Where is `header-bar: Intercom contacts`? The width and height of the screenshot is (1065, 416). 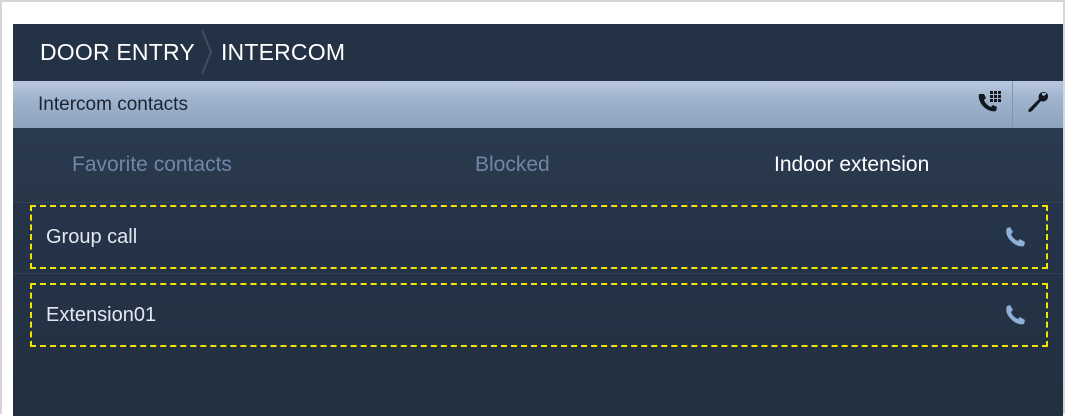 header-bar: Intercom contacts is located at coordinates (538, 104).